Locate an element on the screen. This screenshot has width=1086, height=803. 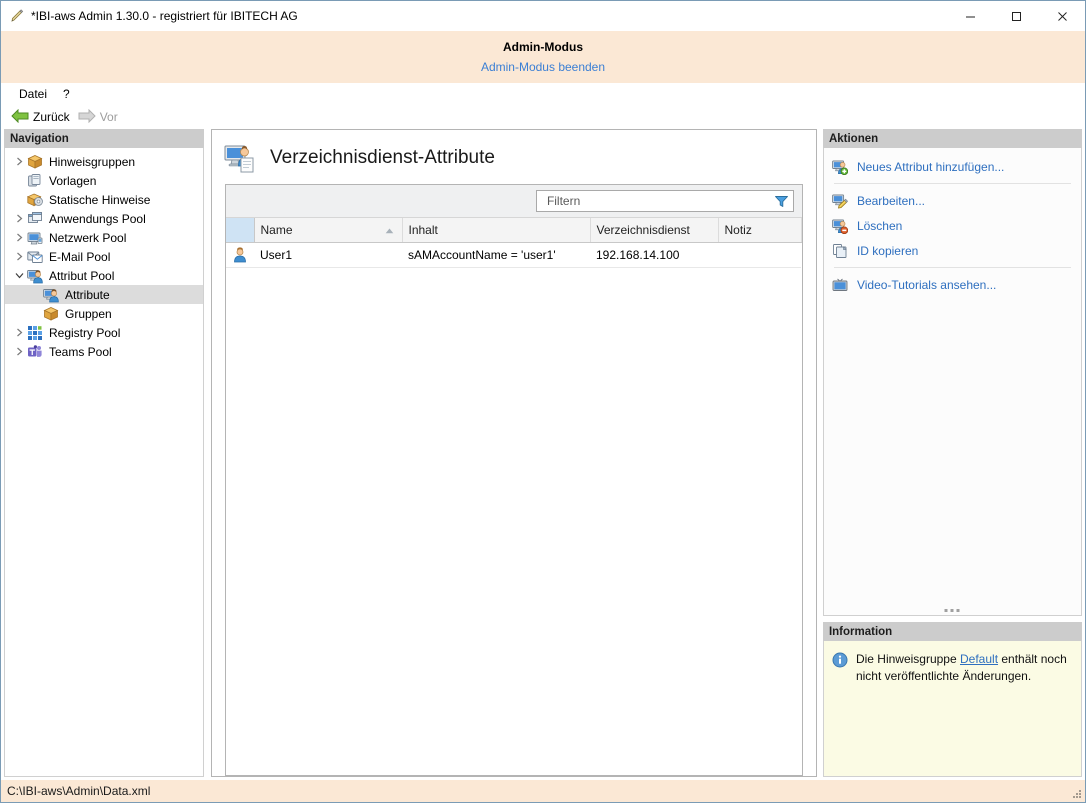
chevron-down-icon is located at coordinates (19, 276).